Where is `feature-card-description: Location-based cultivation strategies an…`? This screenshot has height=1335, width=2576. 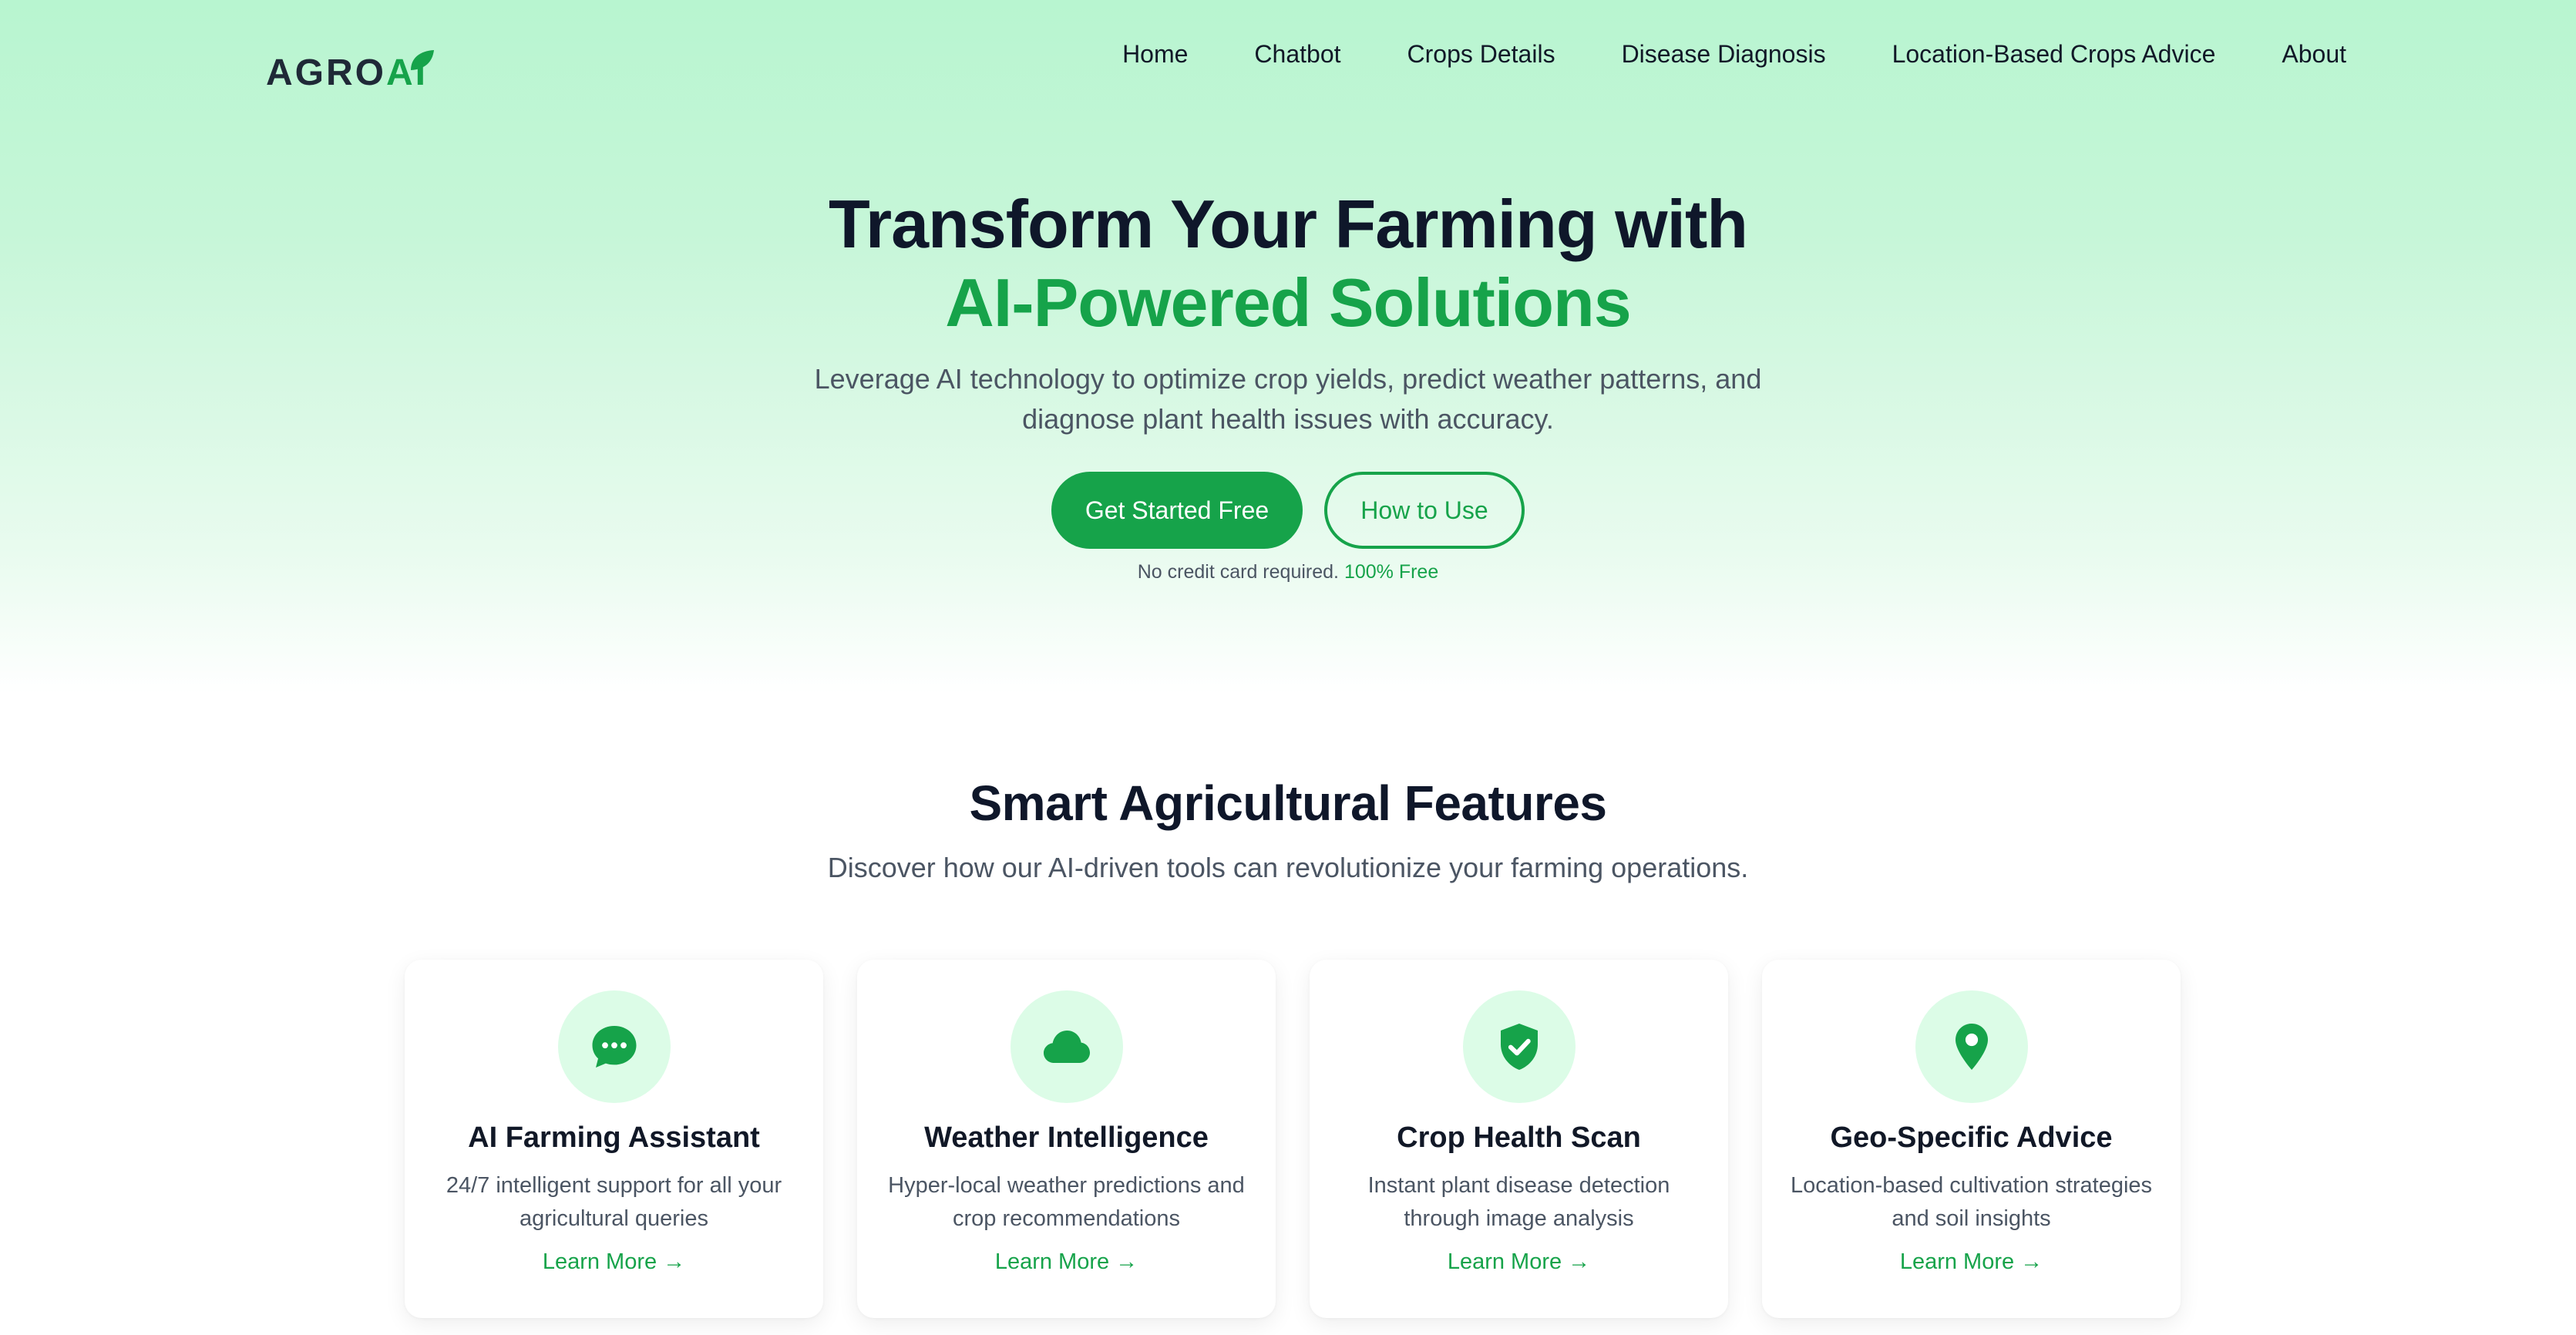
feature-card-description: Location-based cultivation strategies an… is located at coordinates (1971, 1202).